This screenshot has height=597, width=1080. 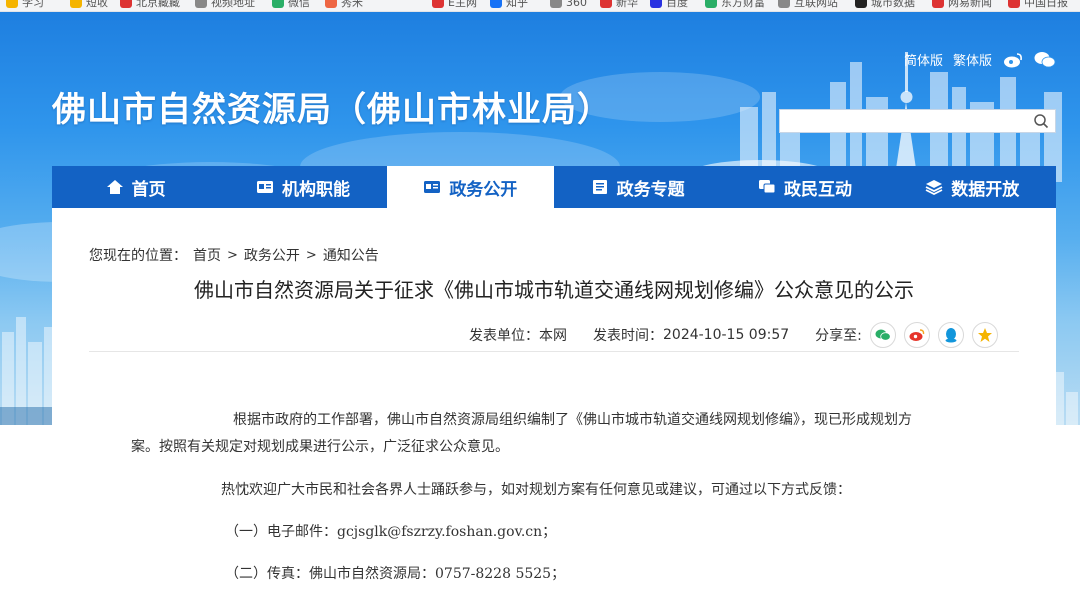 I want to click on bookmark-item: 知乎, so click(x=509, y=5).